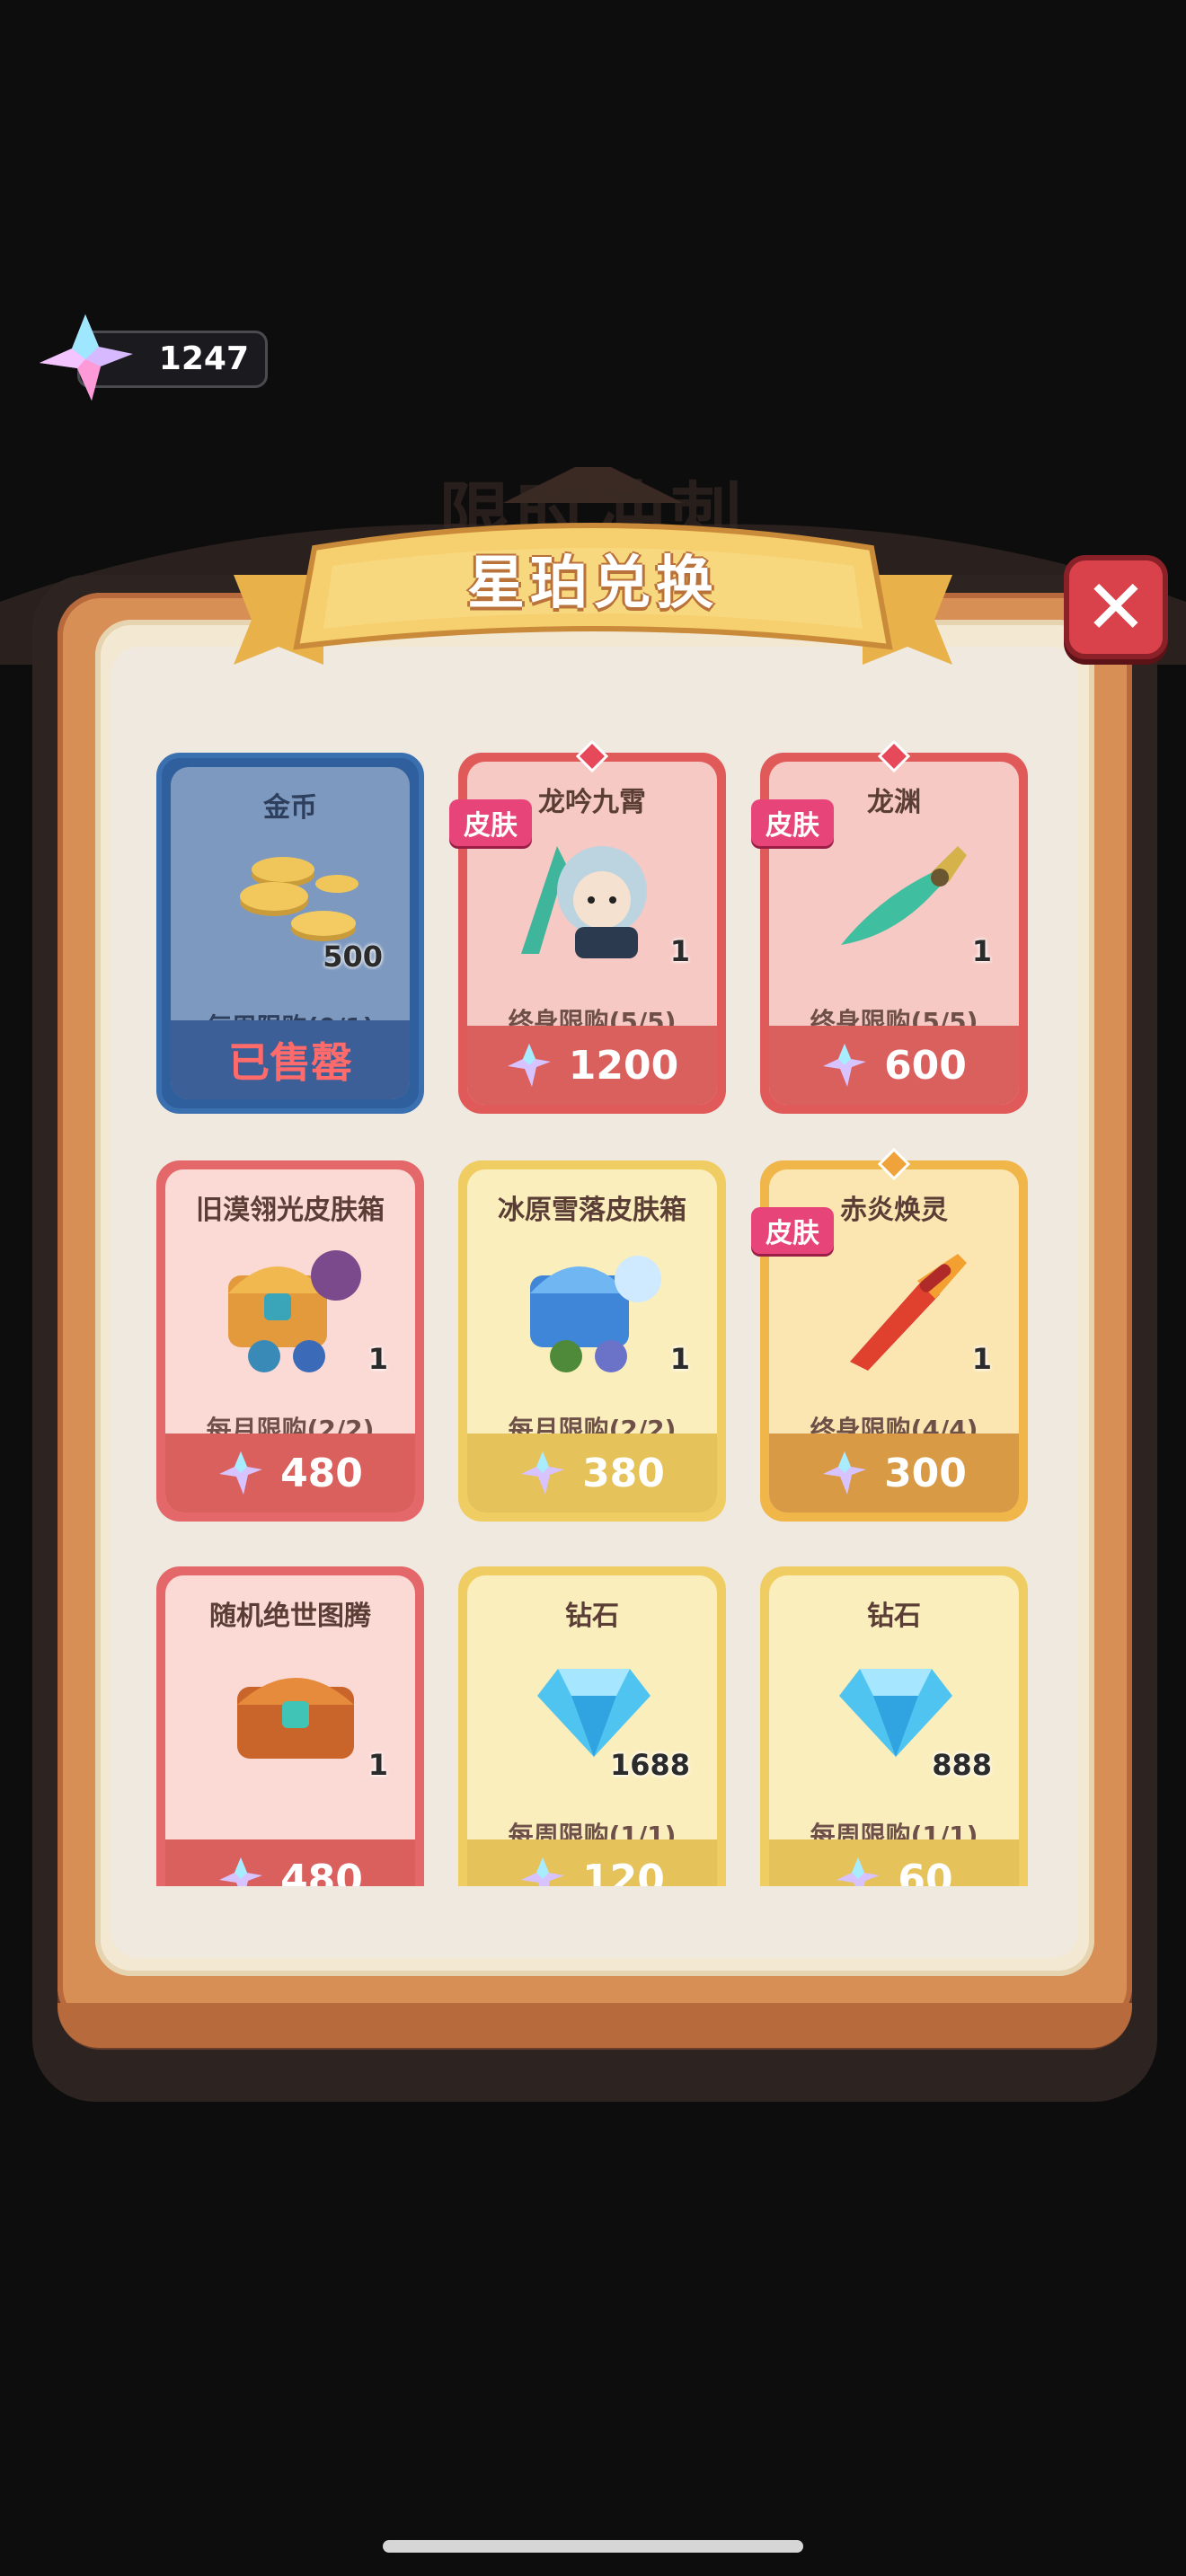  What do you see at coordinates (904, 895) in the screenshot?
I see `jade-blade-icon` at bounding box center [904, 895].